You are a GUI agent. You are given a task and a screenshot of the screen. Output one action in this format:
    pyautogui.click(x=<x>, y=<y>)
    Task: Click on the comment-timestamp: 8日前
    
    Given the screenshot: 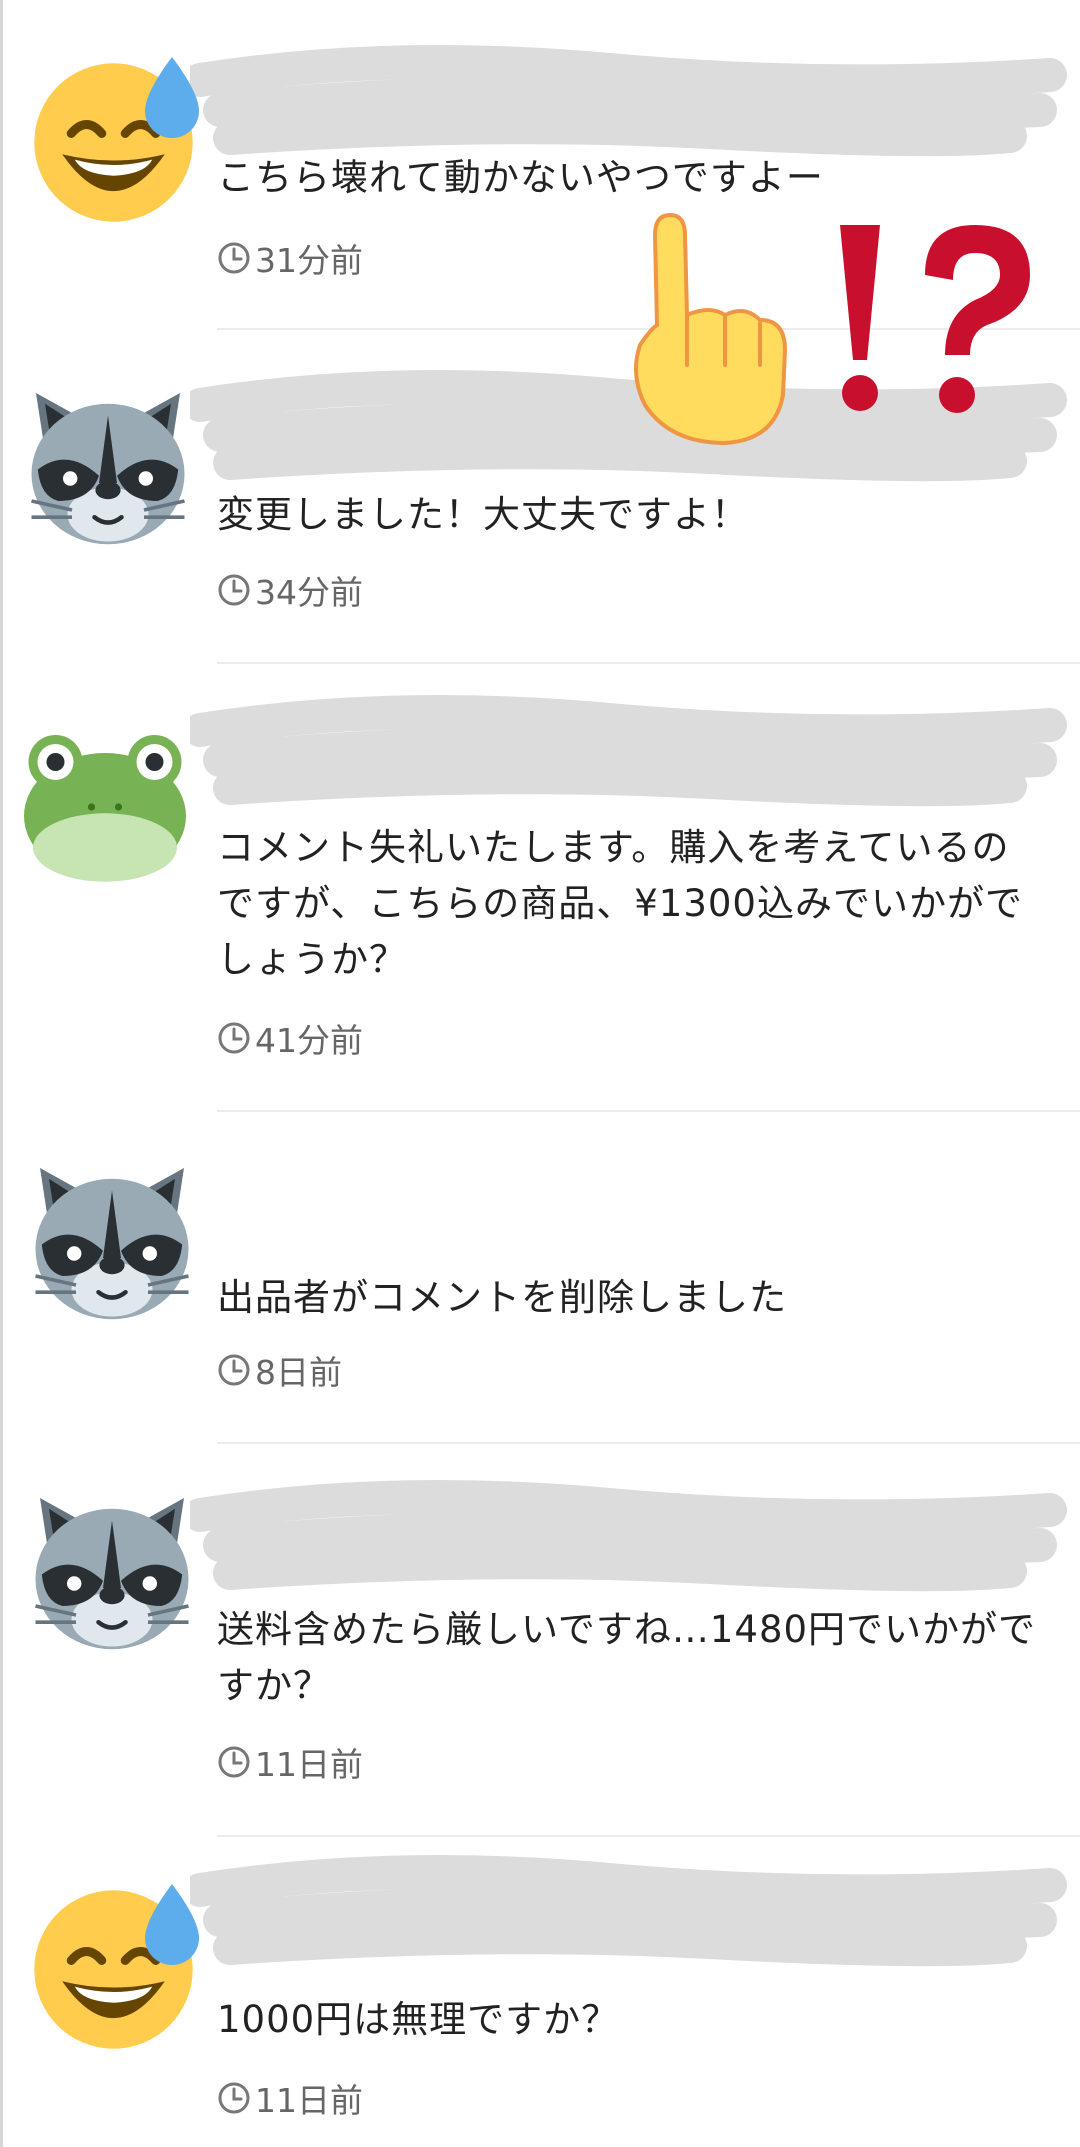 What is the action you would take?
    pyautogui.click(x=279, y=1371)
    